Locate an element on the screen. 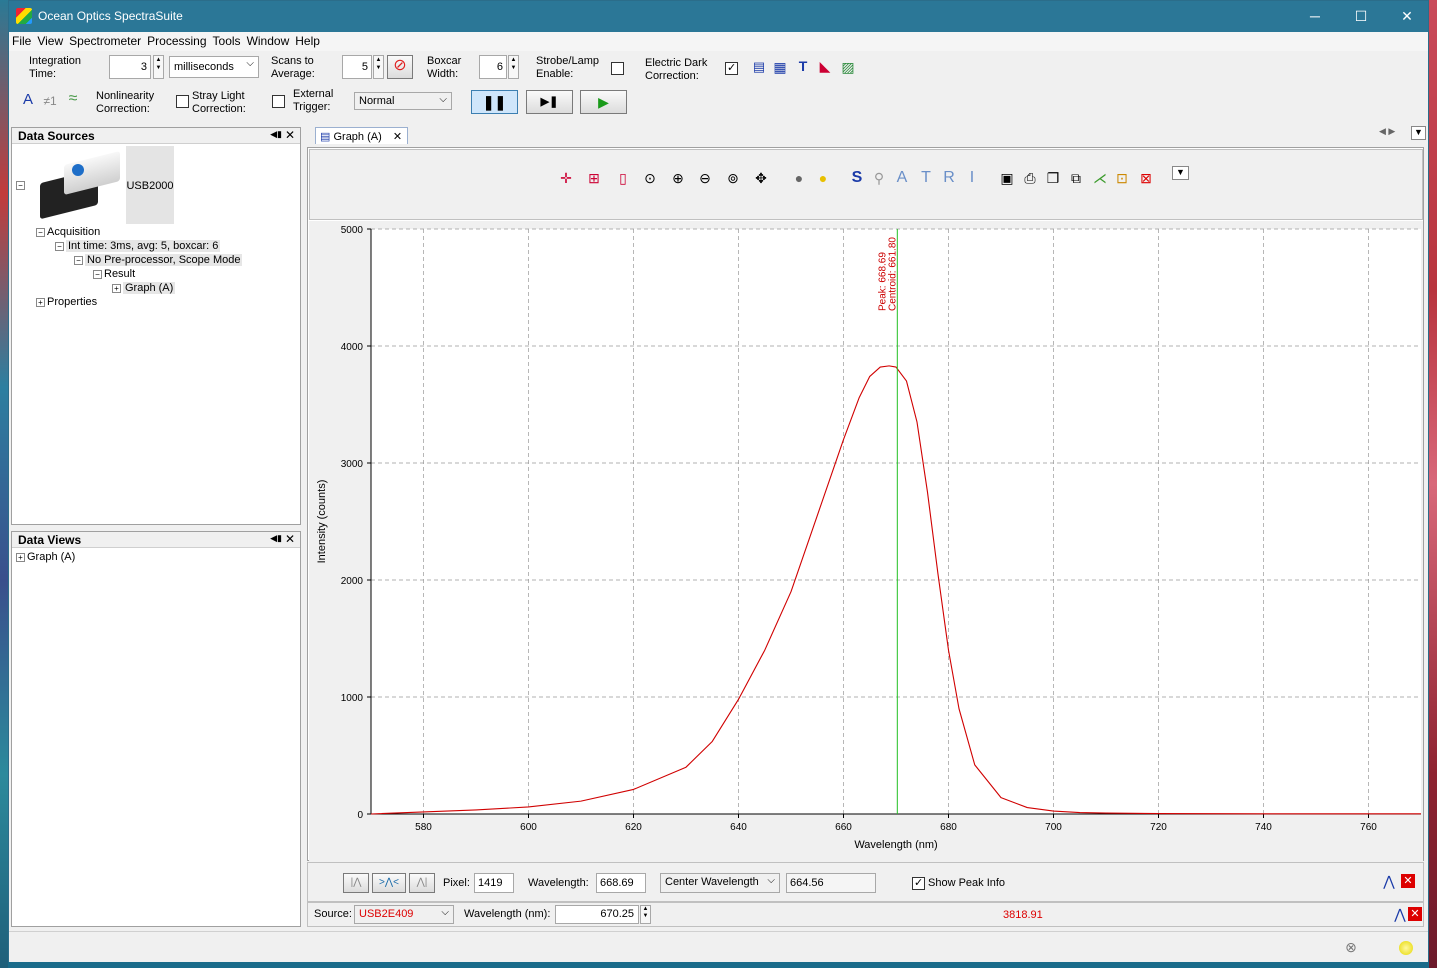 This screenshot has height=968, width=1437. show-peak-checkbox is located at coordinates (918, 883).